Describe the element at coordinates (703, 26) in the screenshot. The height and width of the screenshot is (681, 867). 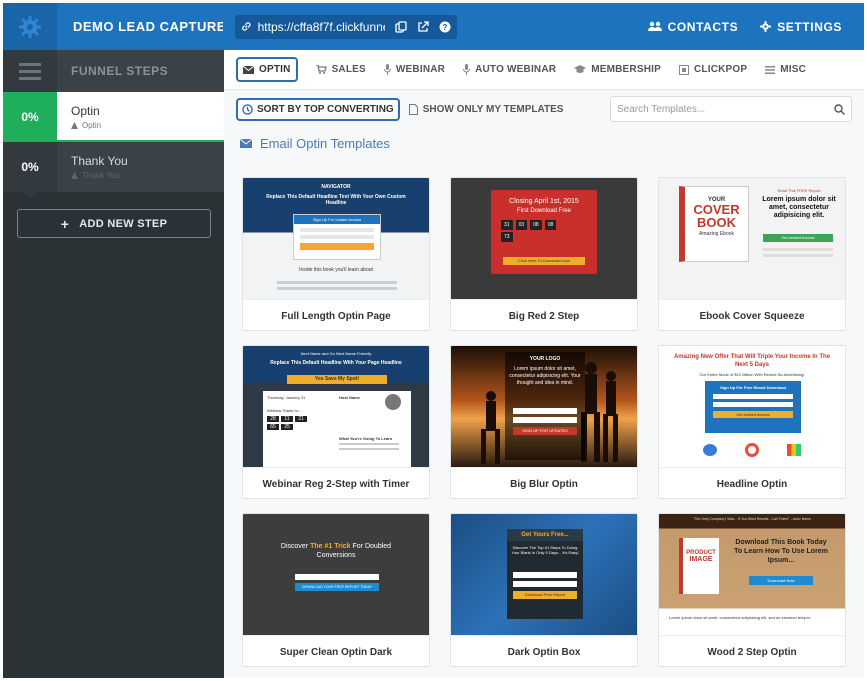
I see `contacts-label: CONTACTS` at that location.